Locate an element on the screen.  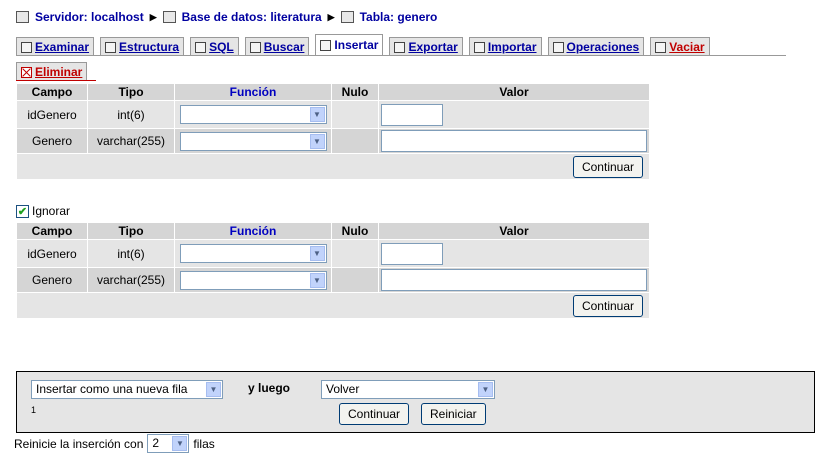
tab-insertar: Insertar is located at coordinates (349, 45).